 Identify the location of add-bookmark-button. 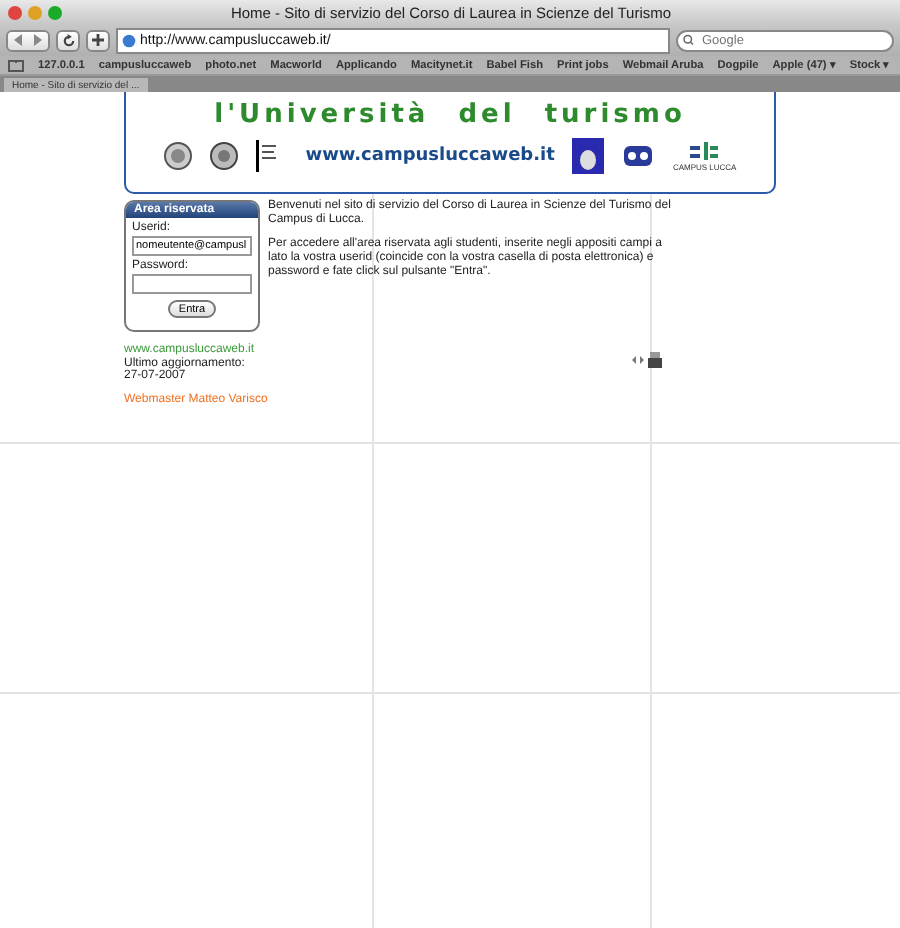
(98, 40).